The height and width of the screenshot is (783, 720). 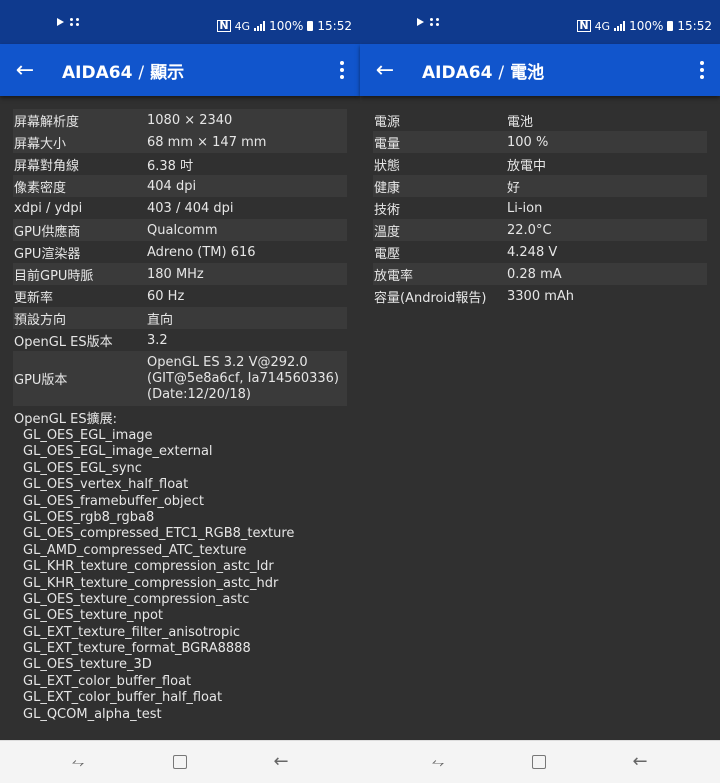 What do you see at coordinates (132, 632) in the screenshot?
I see `extension-item: GL_EXT_texture_filter_anisotropic` at bounding box center [132, 632].